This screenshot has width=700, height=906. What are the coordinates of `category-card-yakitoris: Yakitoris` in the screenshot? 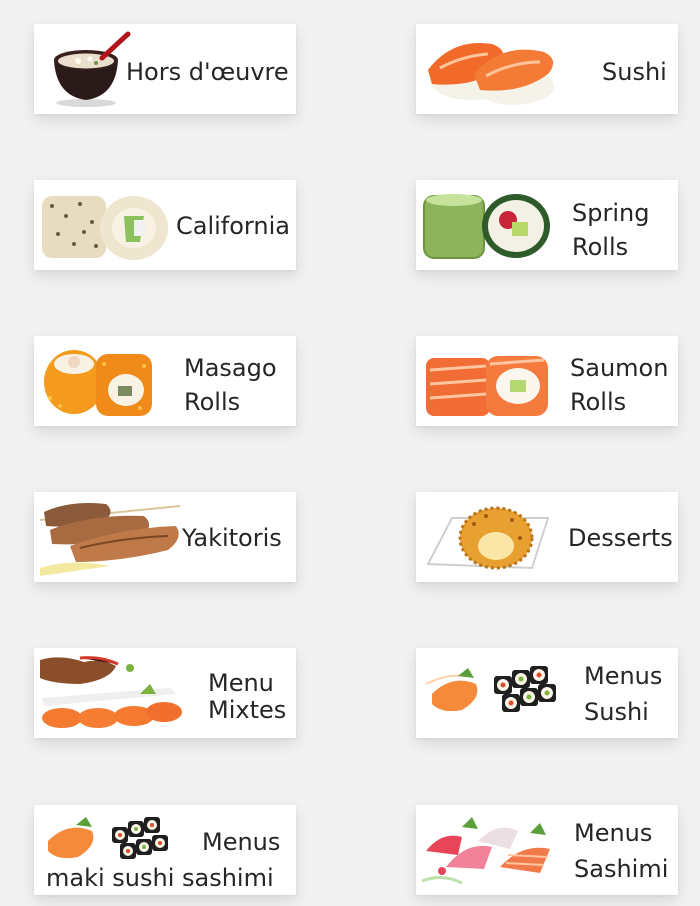 It's located at (165, 537).